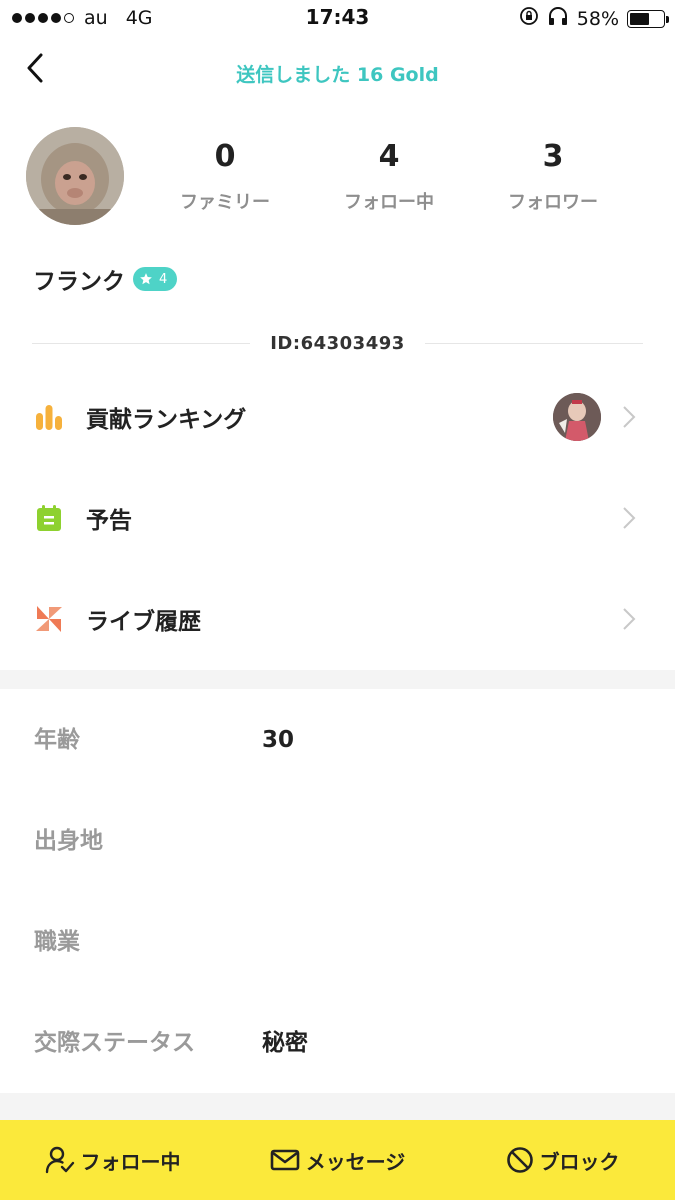  I want to click on message-button-label: メッセージ, so click(355, 1161).